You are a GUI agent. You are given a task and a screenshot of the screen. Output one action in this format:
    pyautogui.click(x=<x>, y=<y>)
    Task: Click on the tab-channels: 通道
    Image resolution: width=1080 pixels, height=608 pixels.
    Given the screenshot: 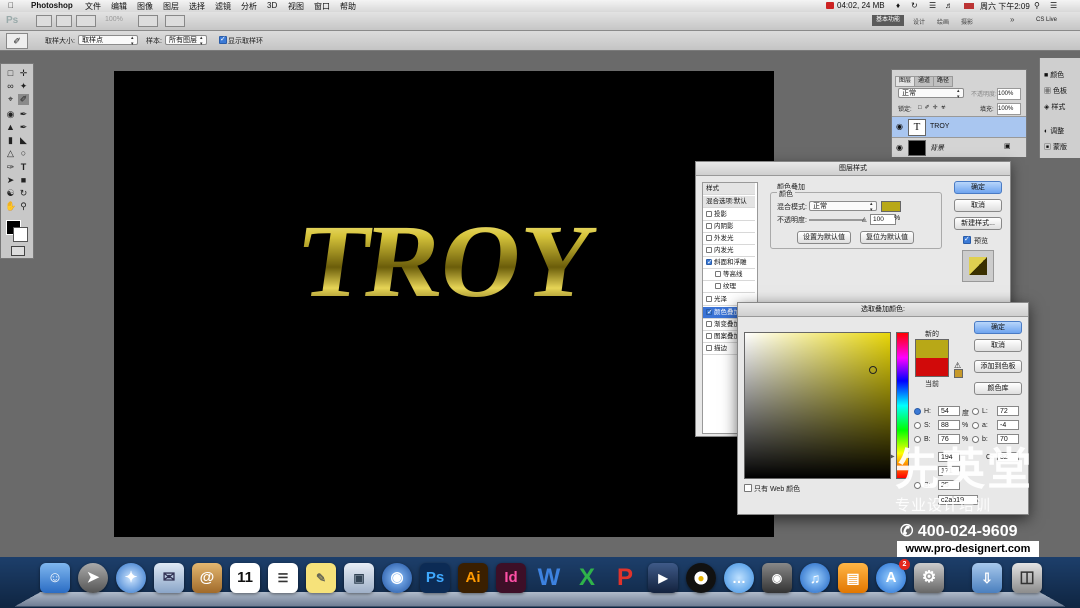 What is the action you would take?
    pyautogui.click(x=924, y=81)
    